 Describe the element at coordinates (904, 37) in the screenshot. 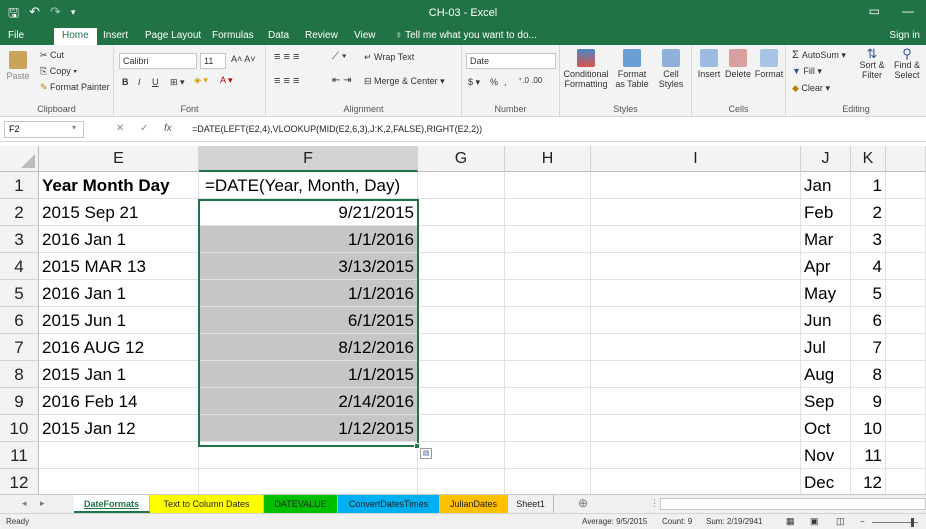

I see `sign-in-link: Sign in` at that location.